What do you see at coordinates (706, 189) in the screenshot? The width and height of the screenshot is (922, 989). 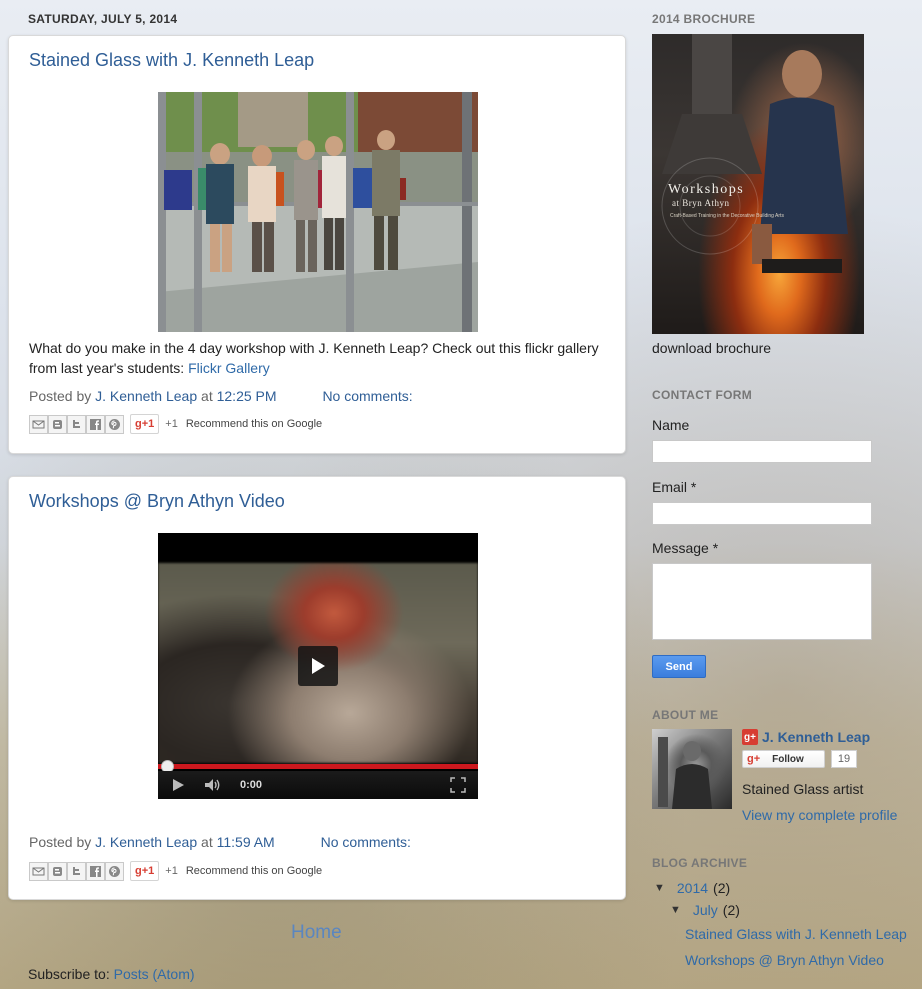 I see `brochure-cover-title: Workshops` at bounding box center [706, 189].